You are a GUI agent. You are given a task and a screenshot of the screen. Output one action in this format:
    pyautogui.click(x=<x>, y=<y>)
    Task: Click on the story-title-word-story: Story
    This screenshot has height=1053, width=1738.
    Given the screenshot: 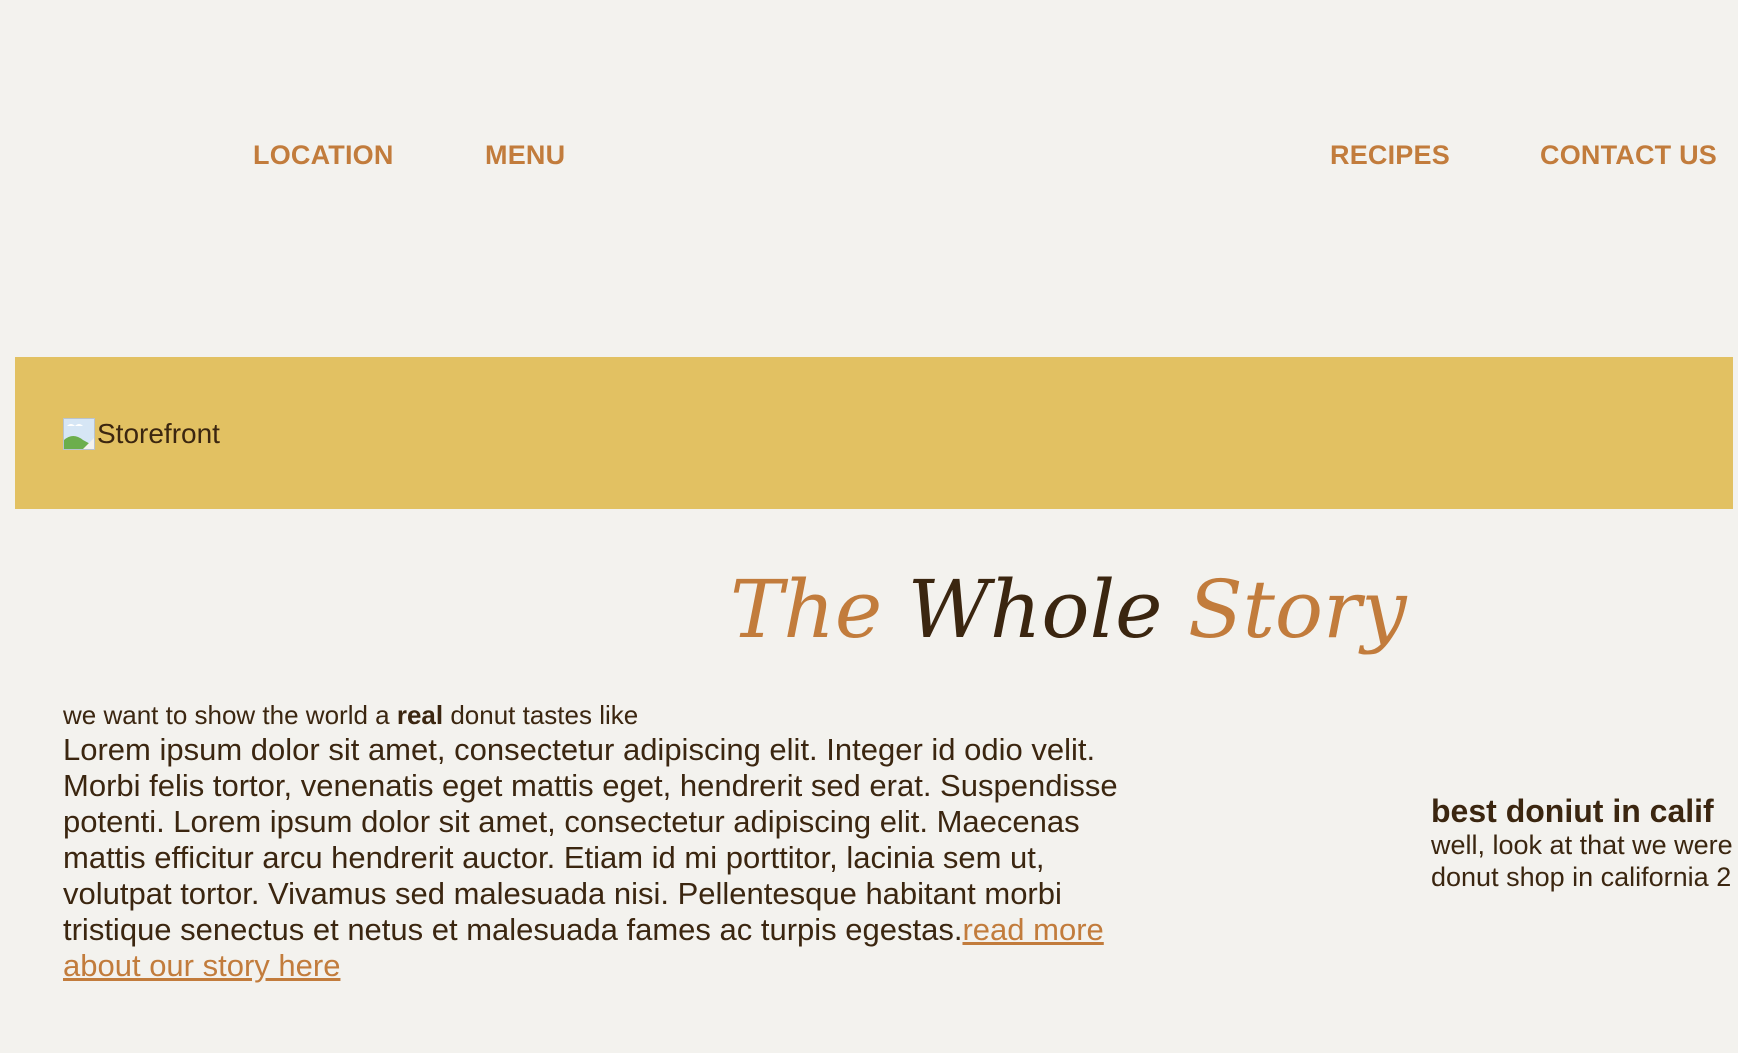 What is the action you would take?
    pyautogui.click(x=1297, y=609)
    